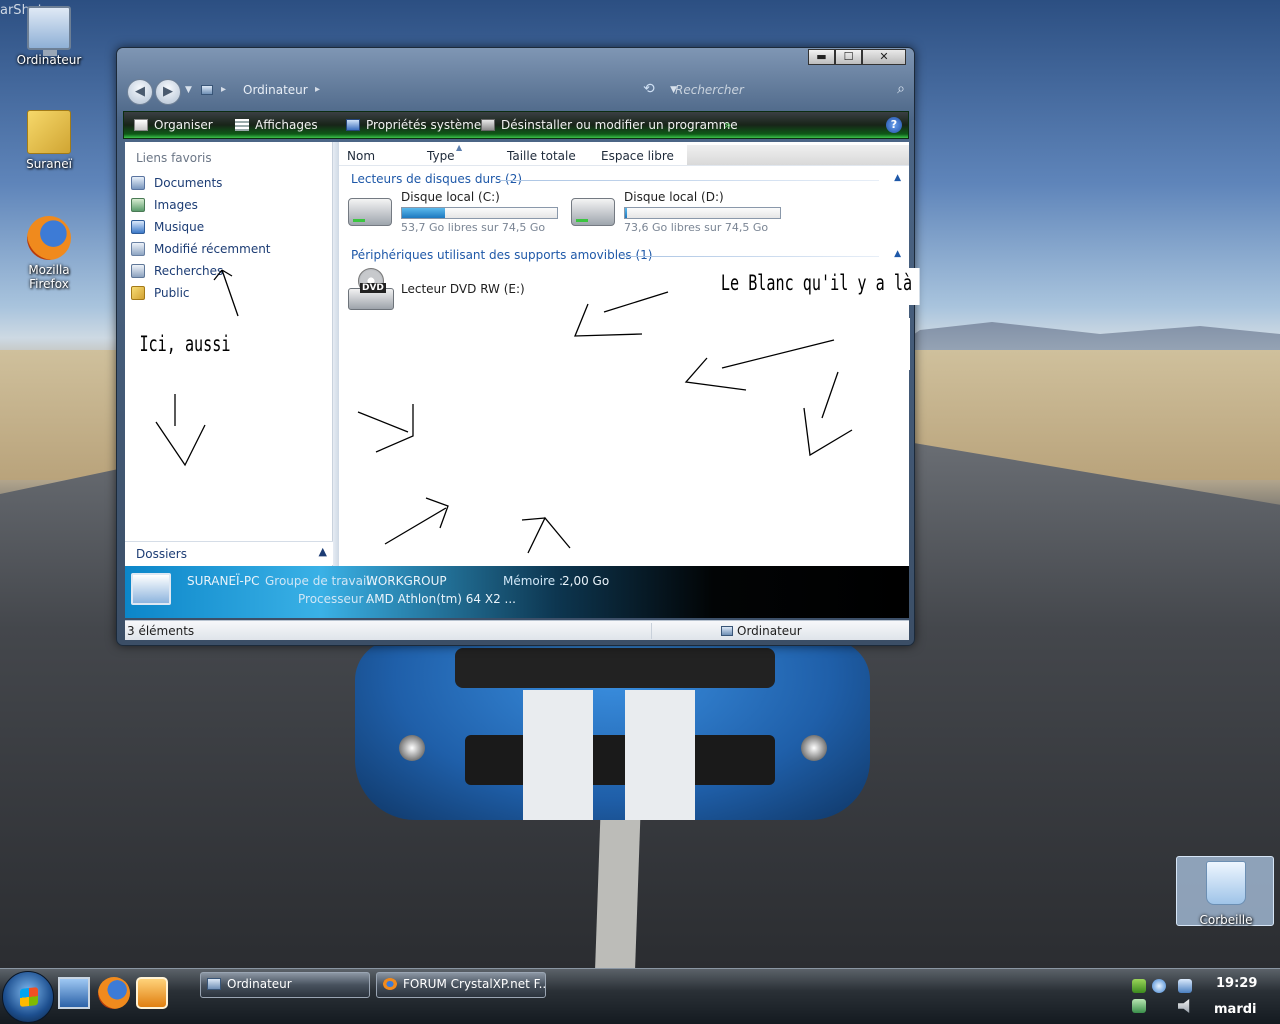 Image resolution: width=1280 pixels, height=1024 pixels. I want to click on uninstall-program-button: Désinstaller ou modifier un programme, so click(609, 125).